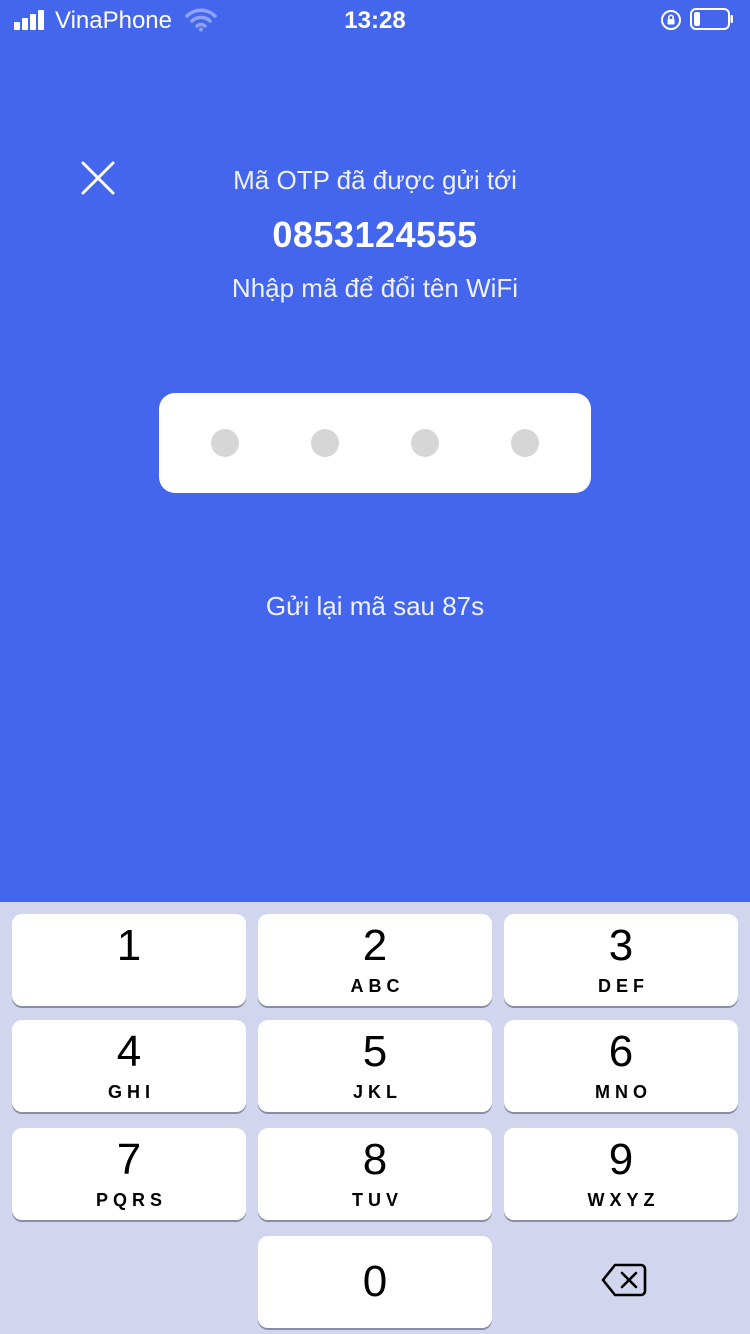 The height and width of the screenshot is (1334, 750). Describe the element at coordinates (375, 234) in the screenshot. I see `phone-number: 0853124555` at that location.